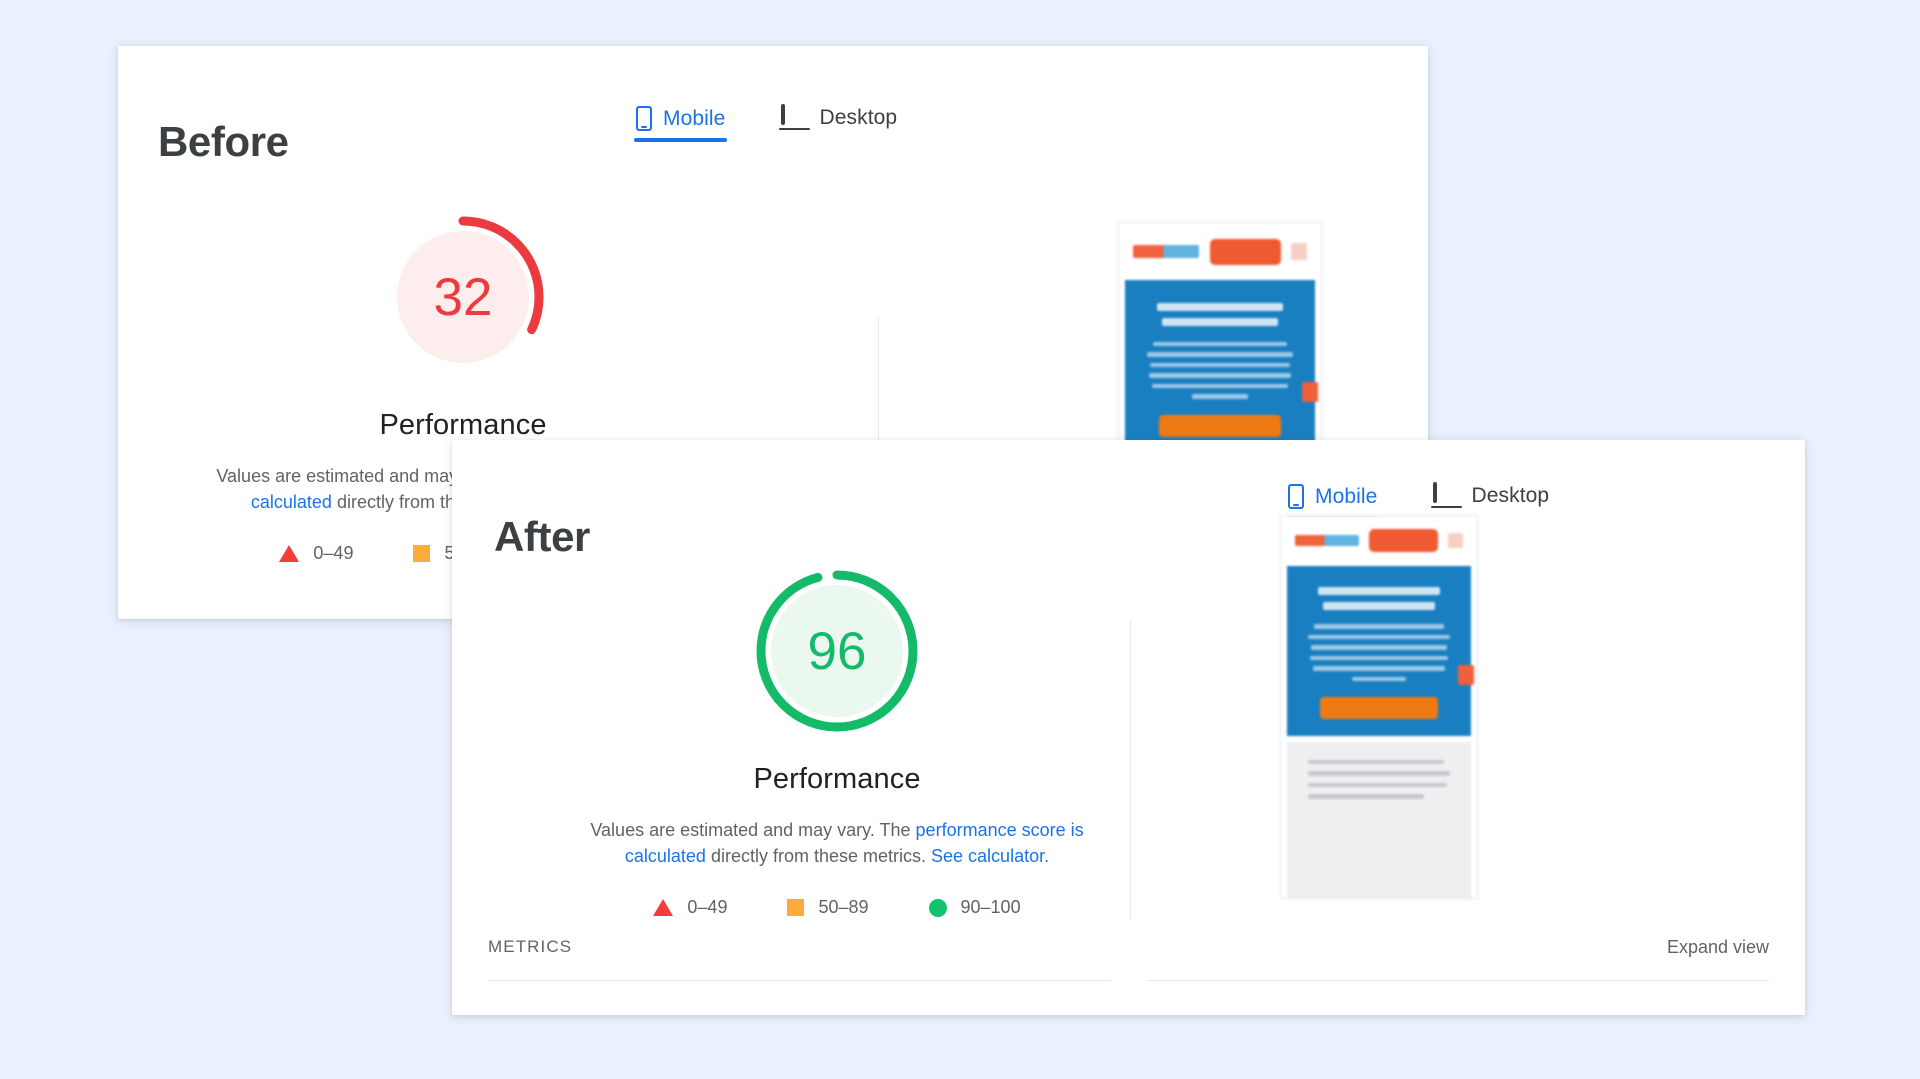  I want to click on footer-metrics-col: METRICS, so click(808, 947).